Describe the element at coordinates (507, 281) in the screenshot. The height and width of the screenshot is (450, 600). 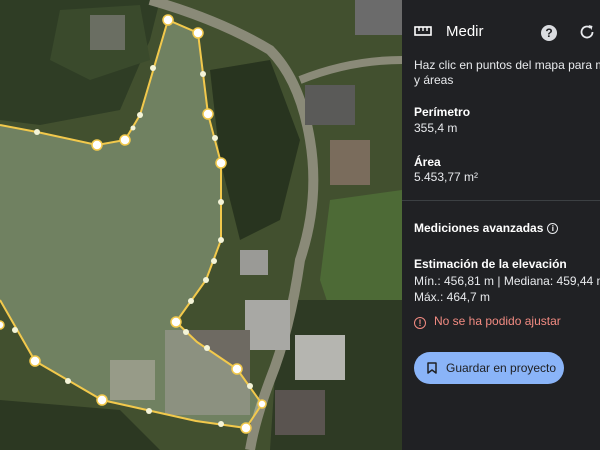
I see `elevation-line-1: Mín.: 456,81 m | Mediana: 459,44 m |` at that location.